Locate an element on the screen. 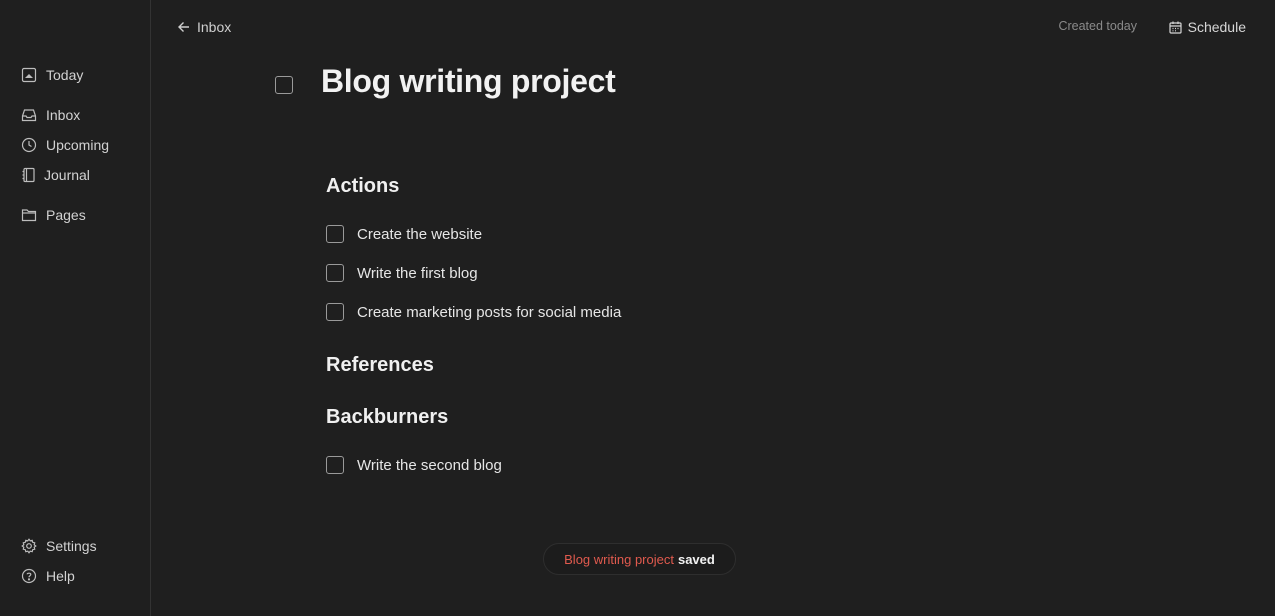 The height and width of the screenshot is (616, 1275). sidebar-item-inbox: Inbox is located at coordinates (50, 115).